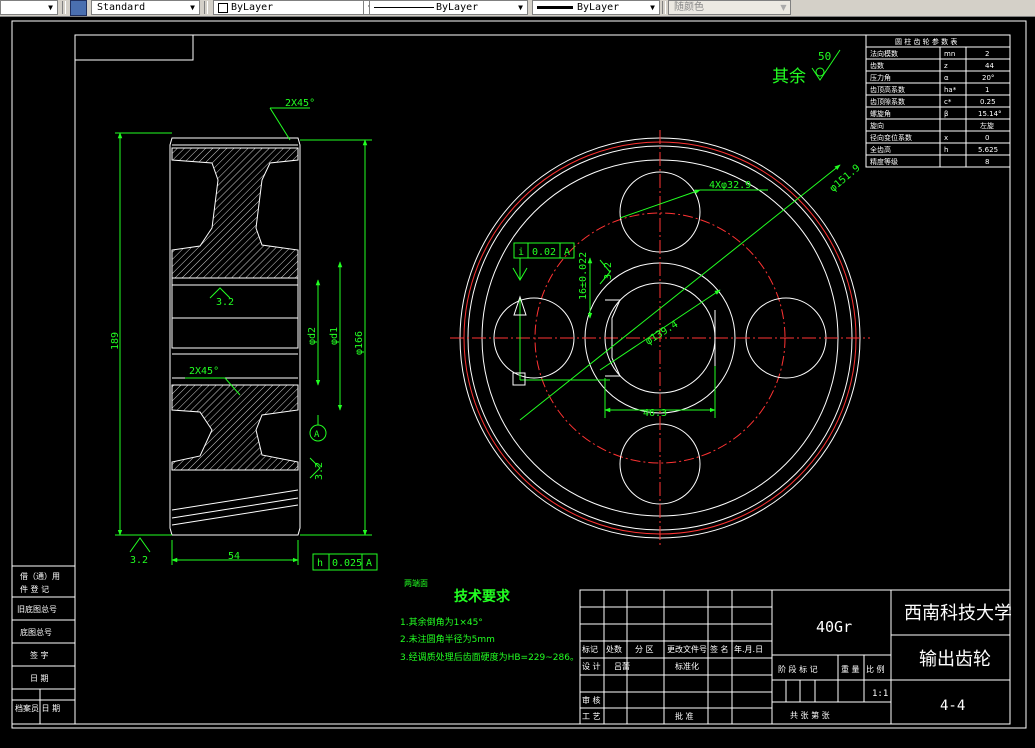 The height and width of the screenshot is (748, 1035). I want to click on linetype-value: ByLayer, so click(457, 7).